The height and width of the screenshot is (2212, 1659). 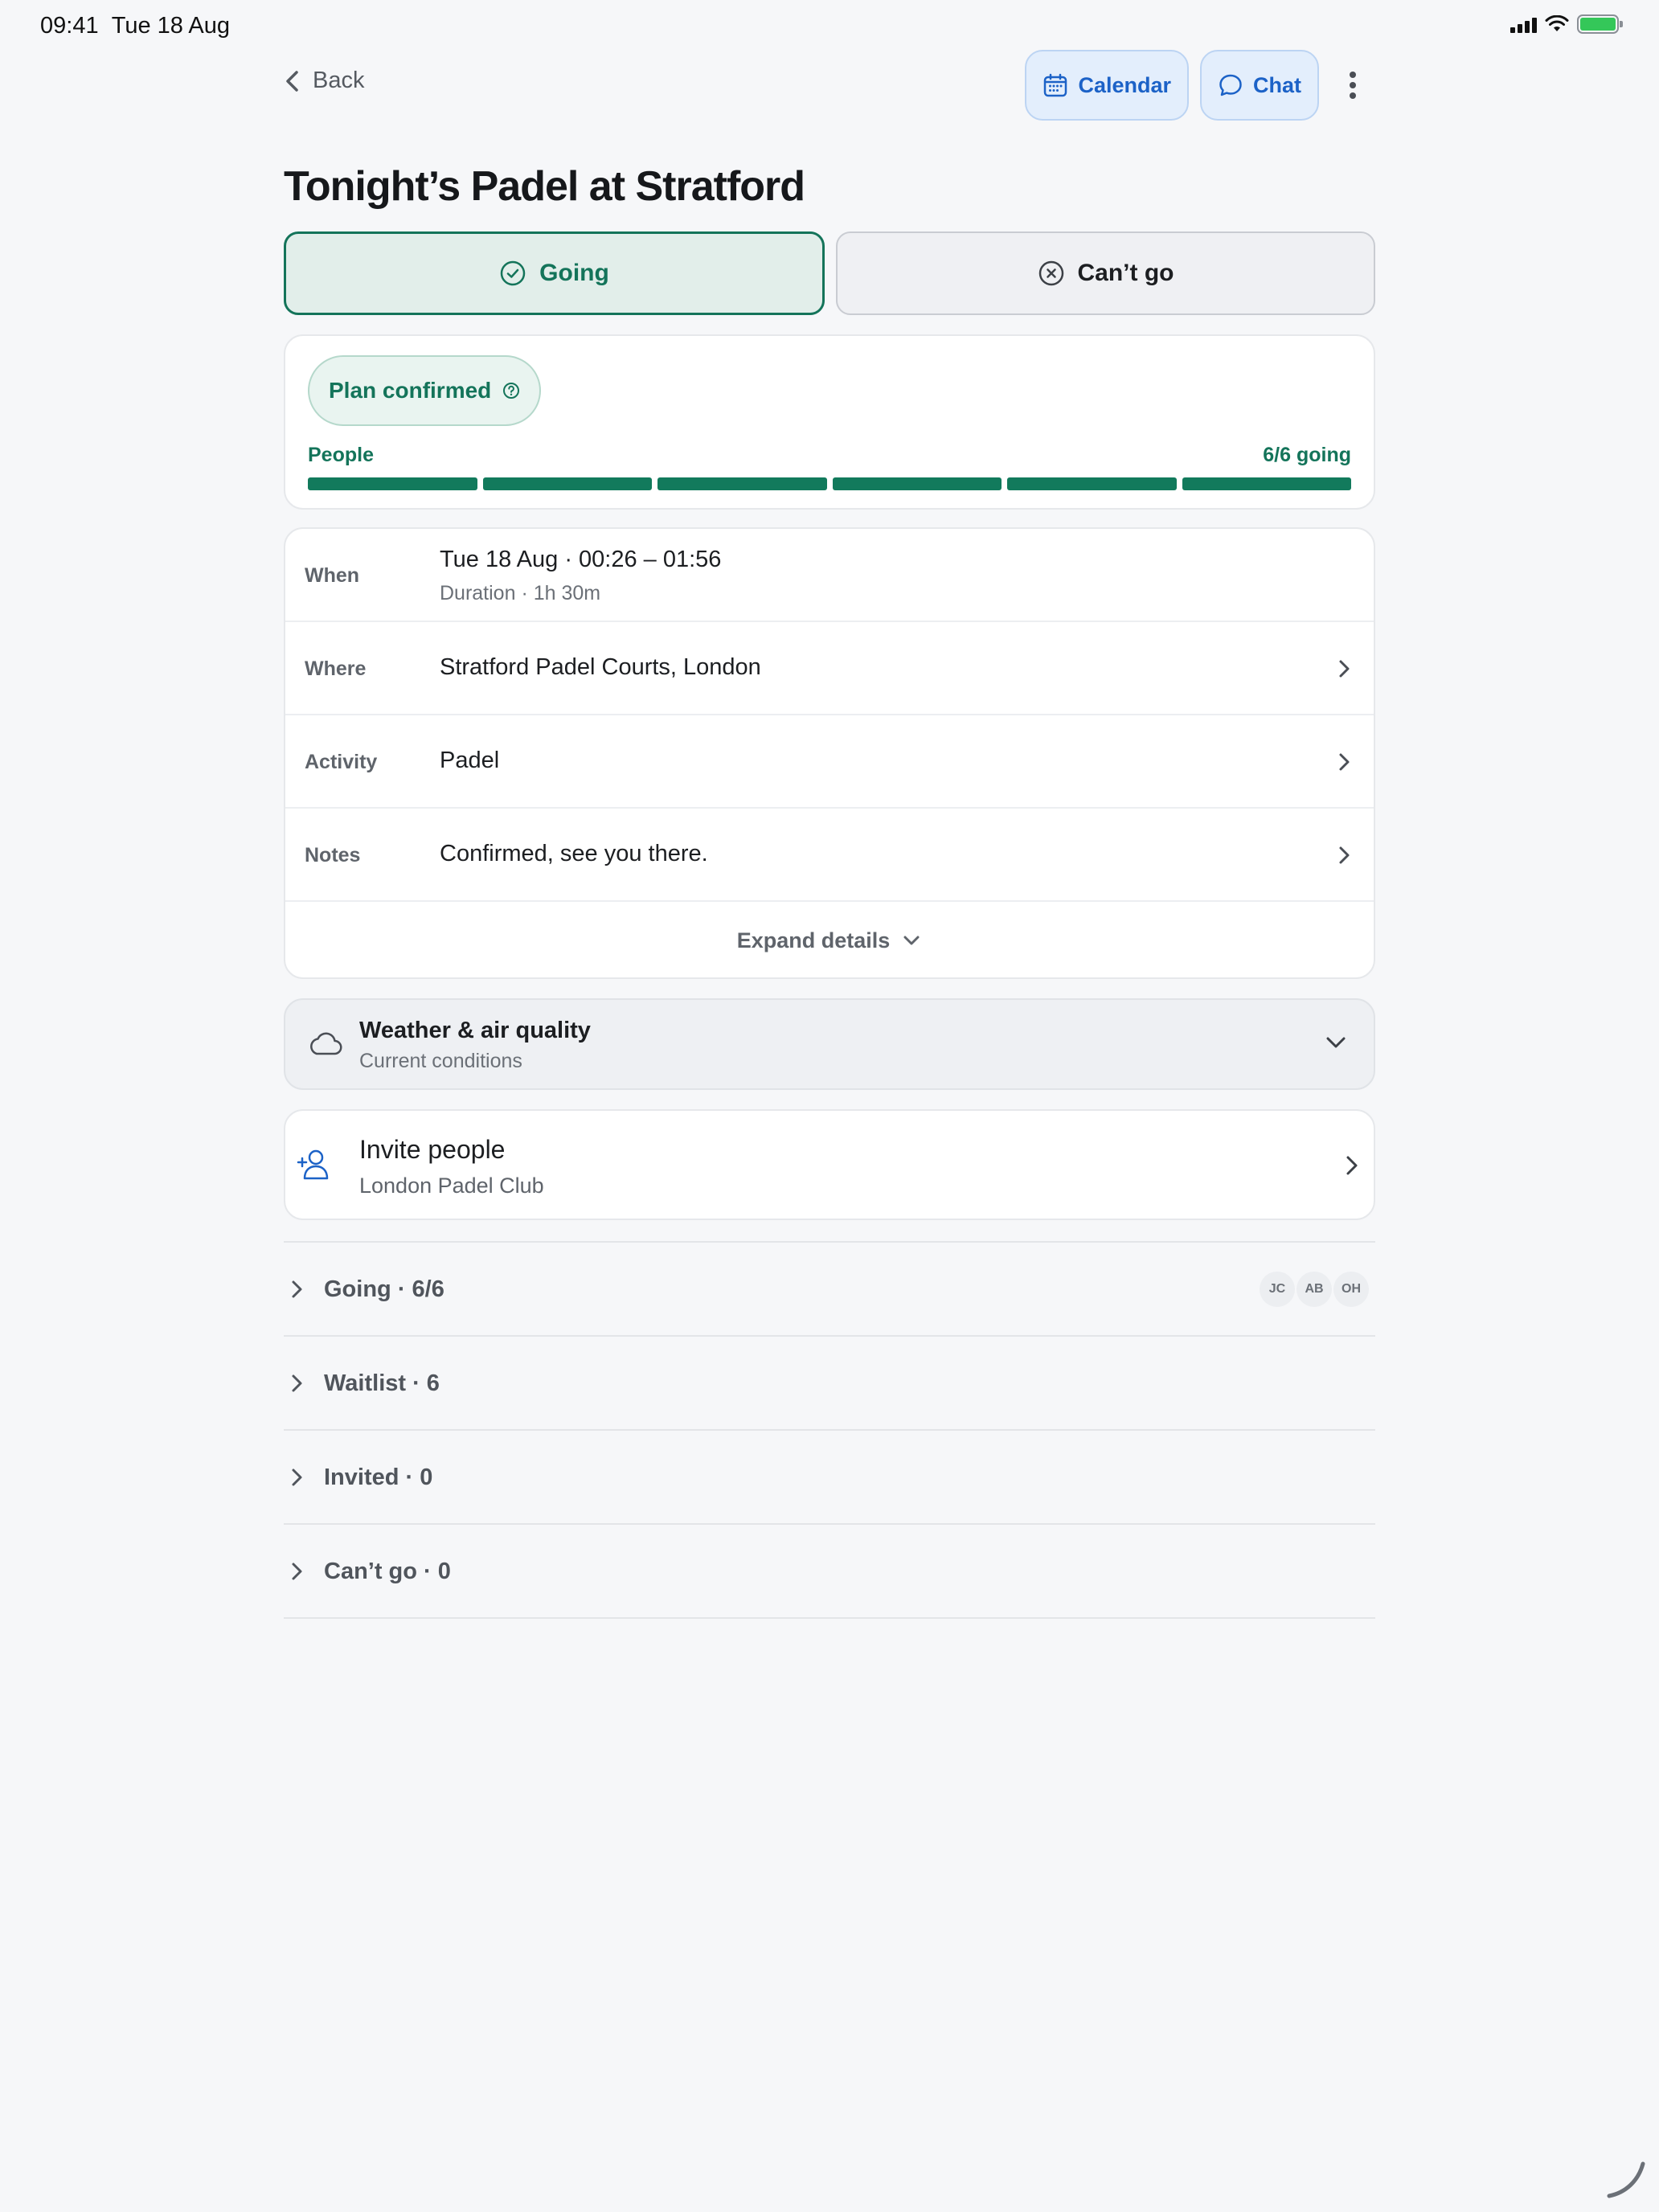 What do you see at coordinates (829, 855) in the screenshot?
I see `notes-row: Notes Confirmed, see you there.` at bounding box center [829, 855].